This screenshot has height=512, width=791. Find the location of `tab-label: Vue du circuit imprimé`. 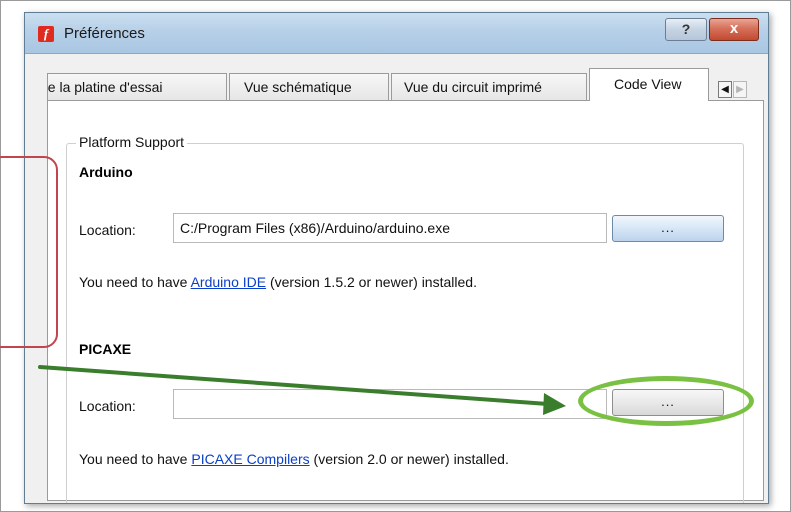

tab-label: Vue du circuit imprimé is located at coordinates (473, 87).